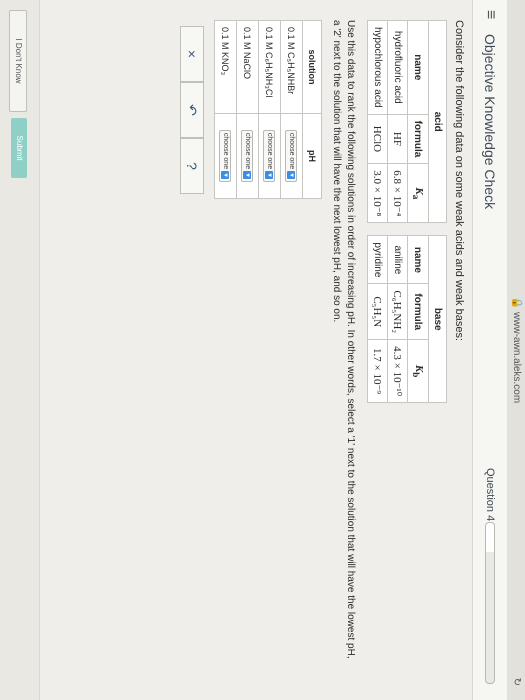 The height and width of the screenshot is (700, 525). I want to click on base-col-kb: Kb, so click(418, 371).